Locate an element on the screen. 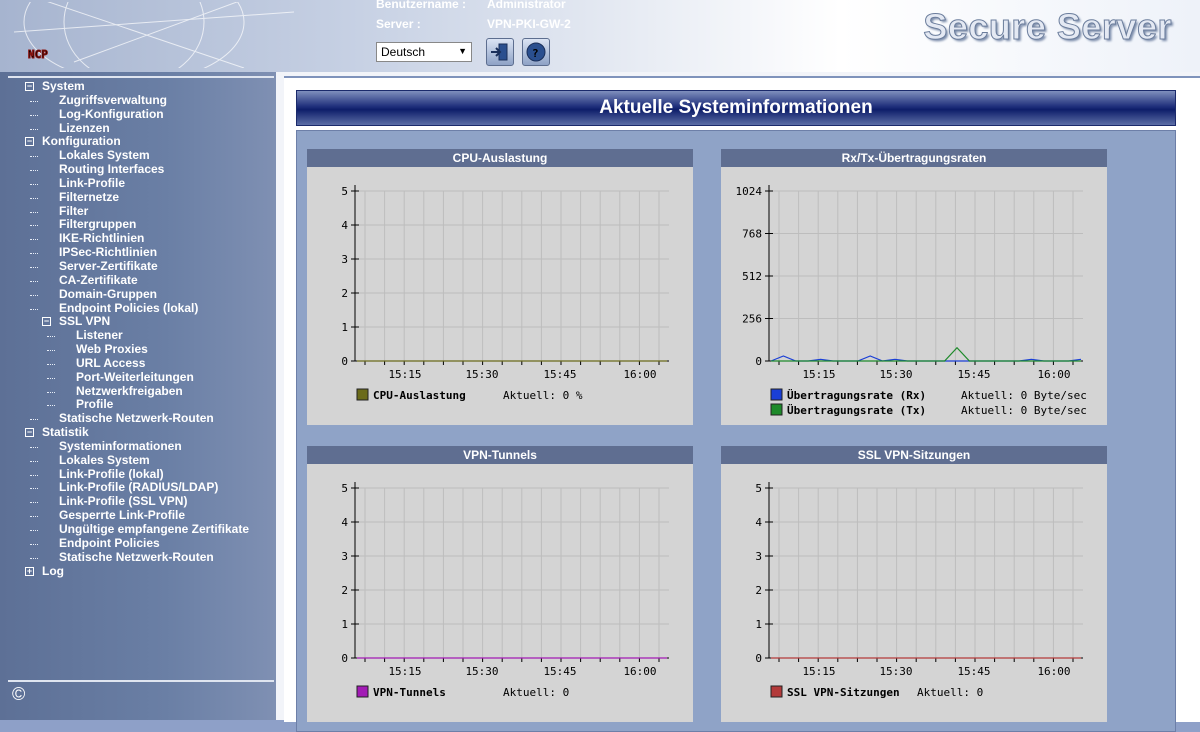 The width and height of the screenshot is (1200, 732). nav-item-log-konfiguration: Log-Konfiguration is located at coordinates (138, 114).